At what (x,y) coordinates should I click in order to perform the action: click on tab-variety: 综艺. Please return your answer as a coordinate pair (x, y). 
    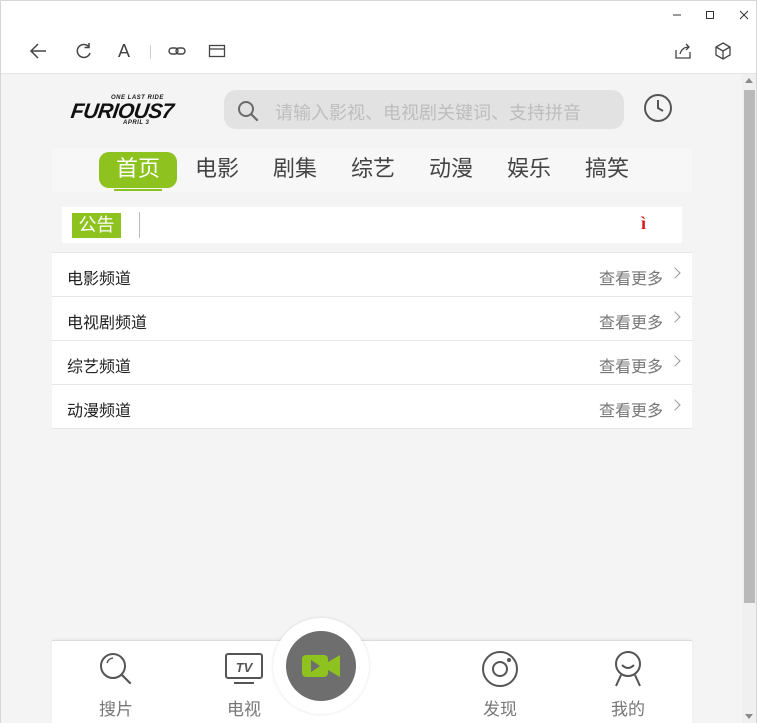
    Looking at the image, I should click on (373, 170).